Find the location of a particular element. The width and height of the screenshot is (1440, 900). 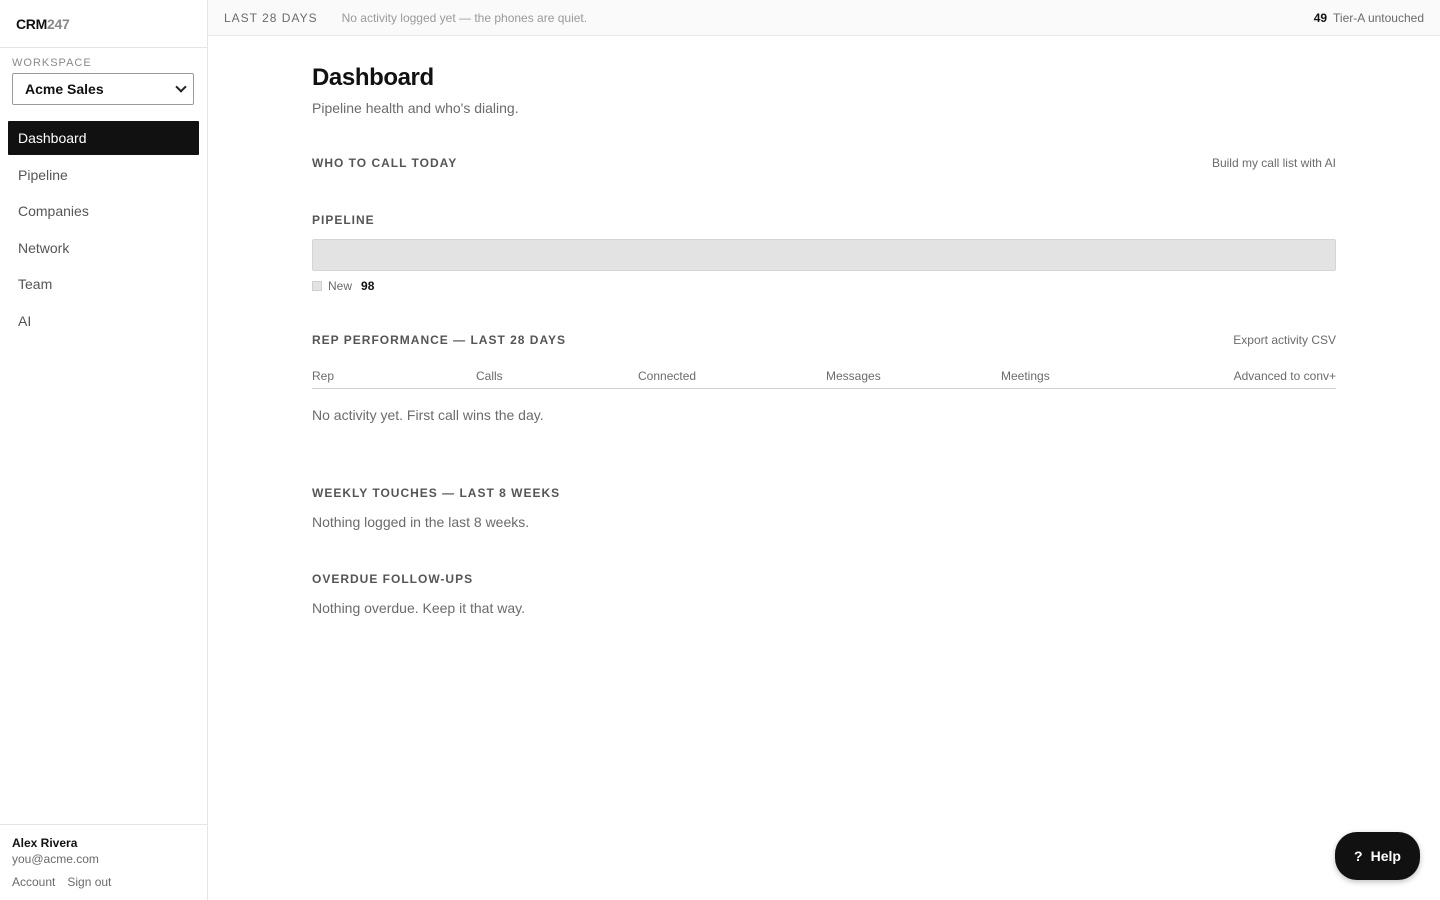

column-header-advanced: Advanced to conv+ is located at coordinates (1285, 376).